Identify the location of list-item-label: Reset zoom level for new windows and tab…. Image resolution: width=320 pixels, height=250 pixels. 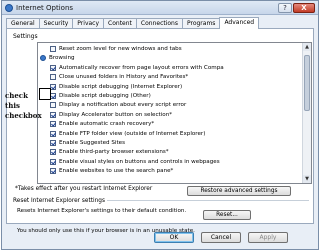
(120, 49).